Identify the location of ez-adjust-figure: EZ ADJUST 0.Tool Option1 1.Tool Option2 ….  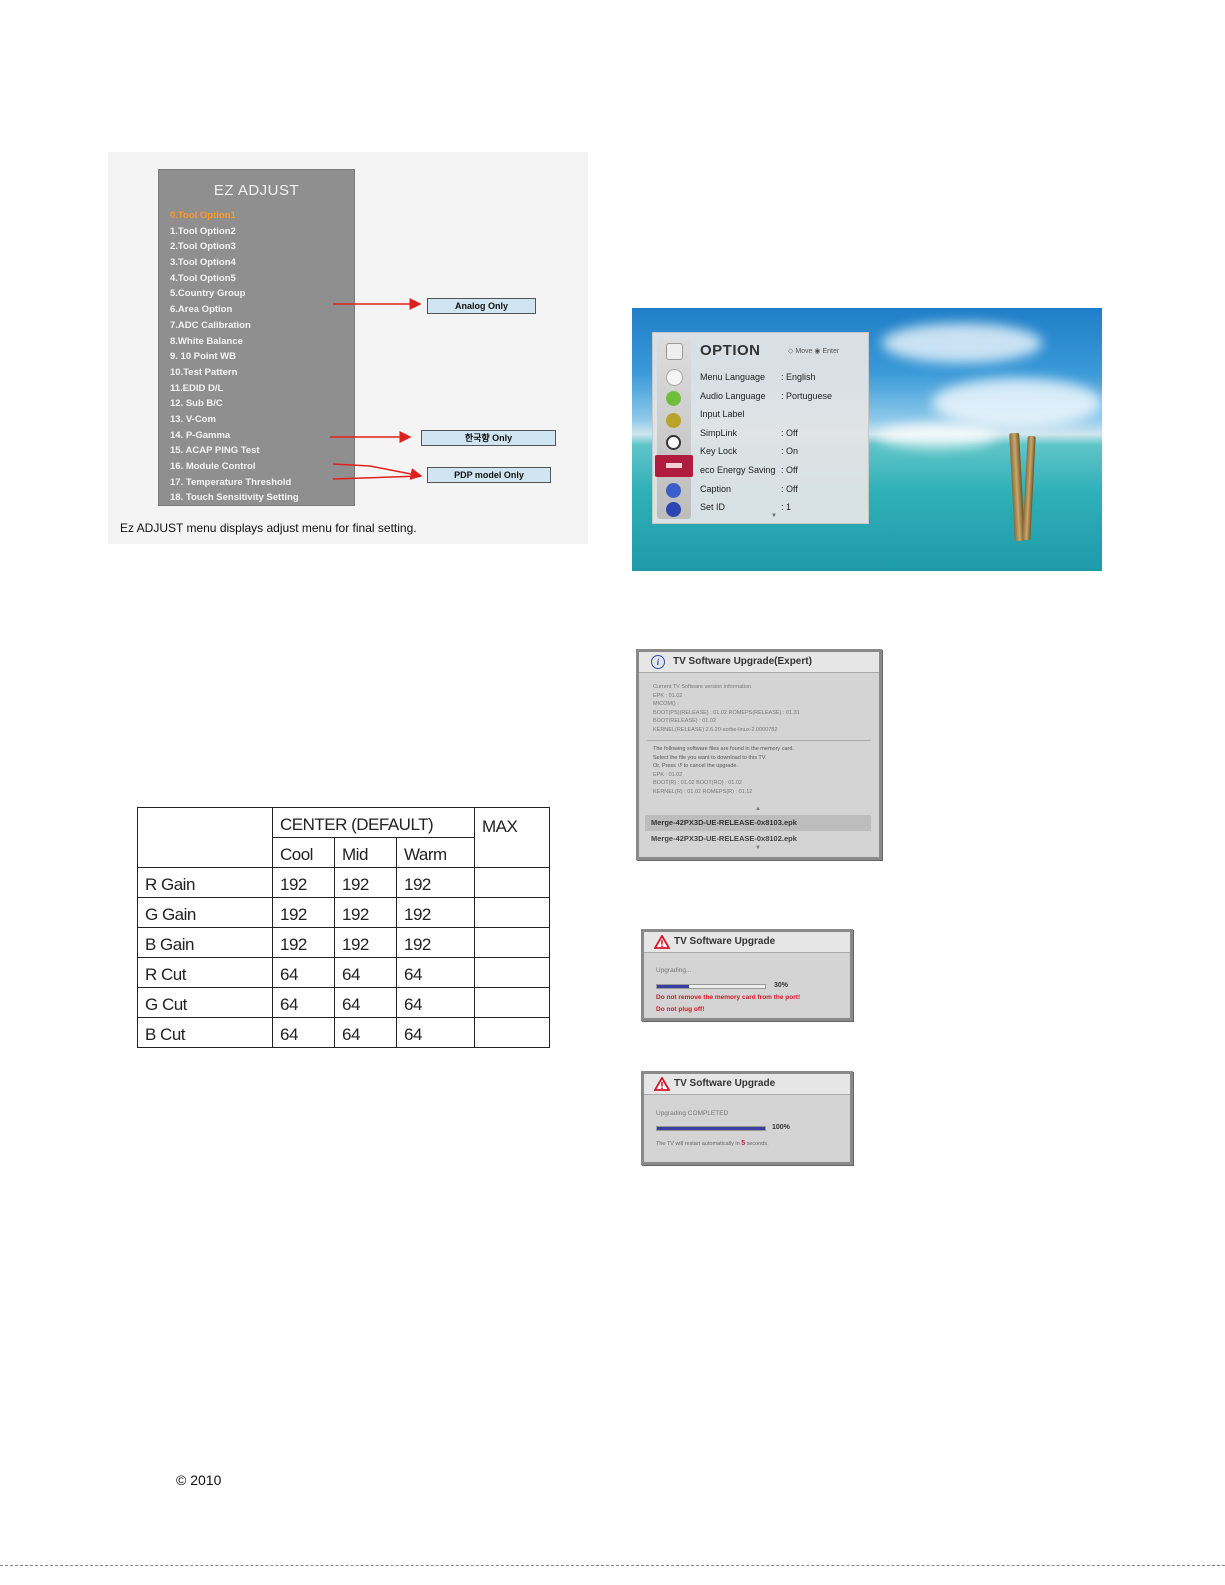
(348, 348).